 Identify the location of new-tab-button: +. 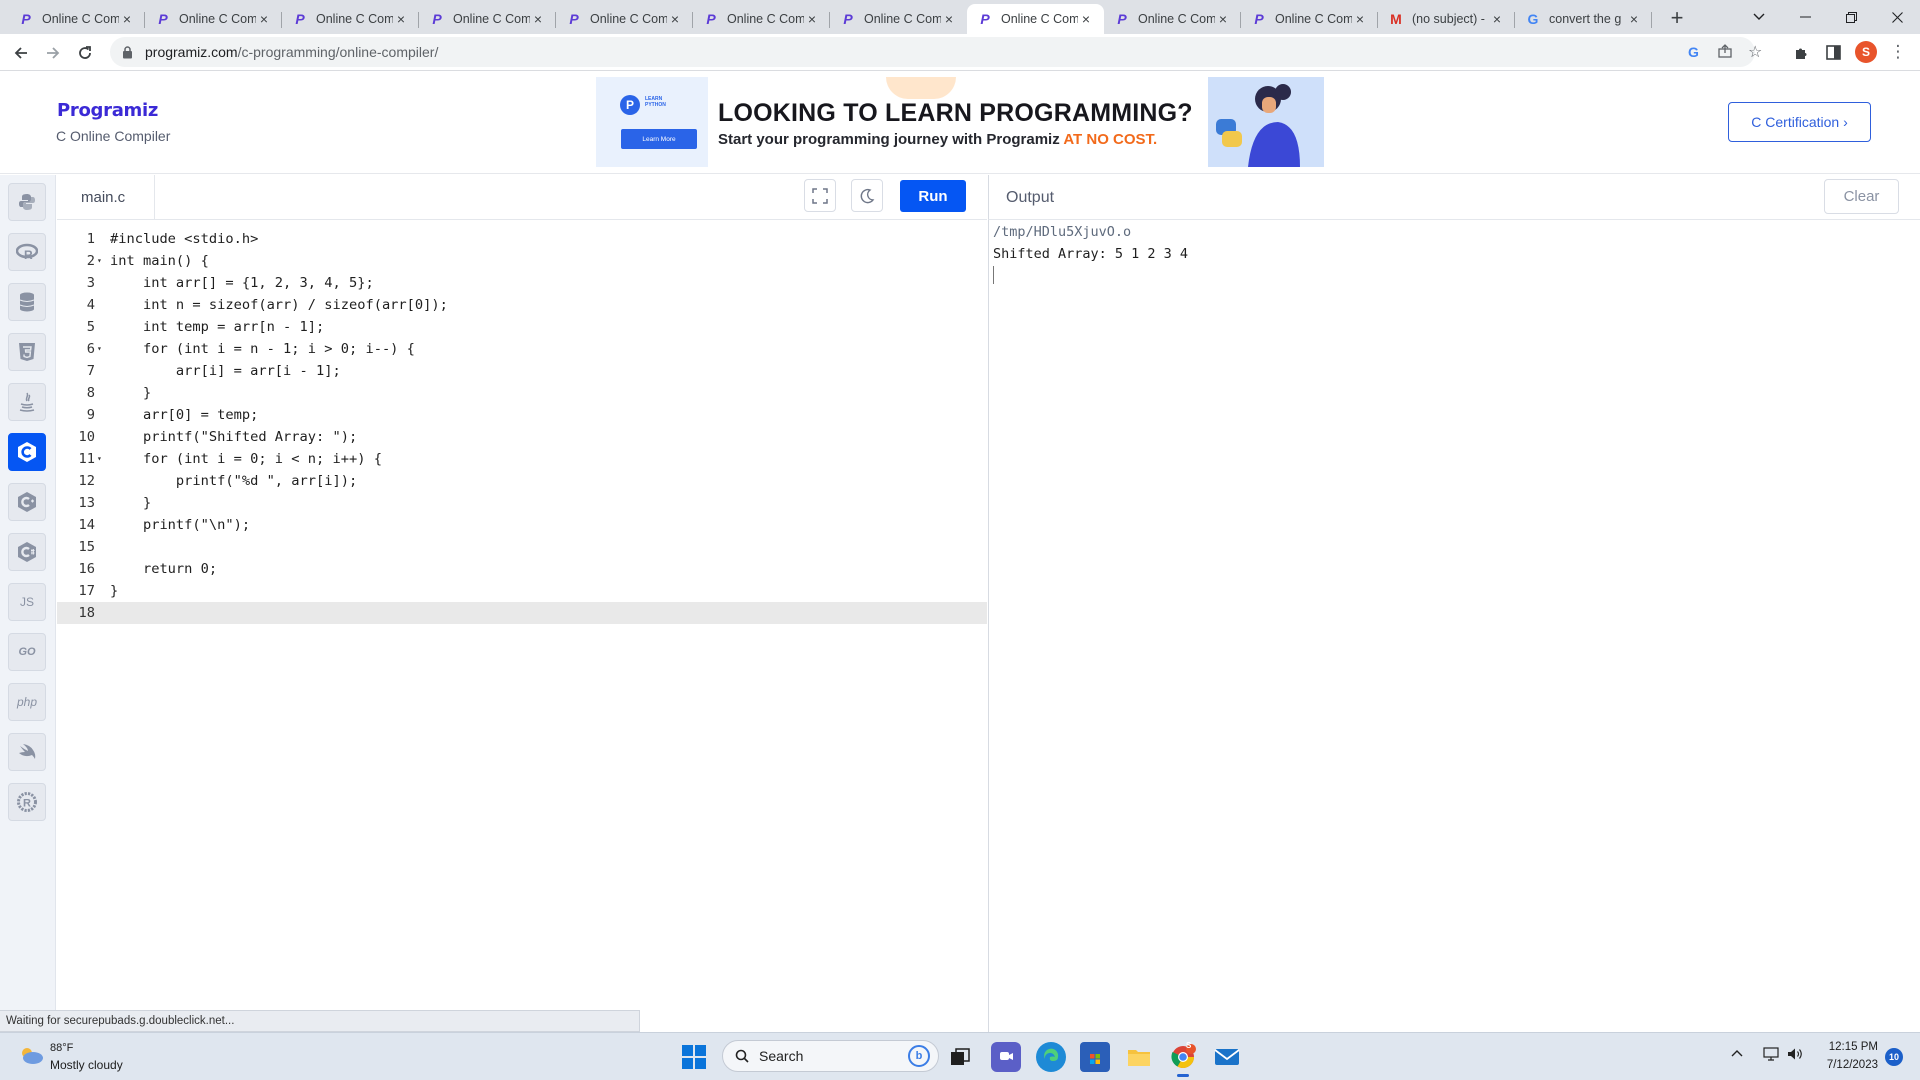
(1677, 18).